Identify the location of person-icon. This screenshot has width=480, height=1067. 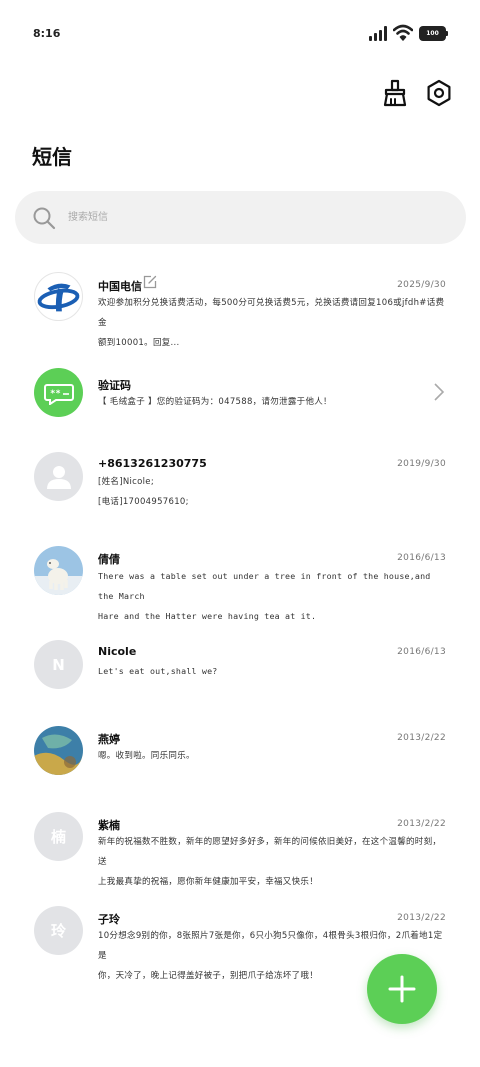
(58, 477).